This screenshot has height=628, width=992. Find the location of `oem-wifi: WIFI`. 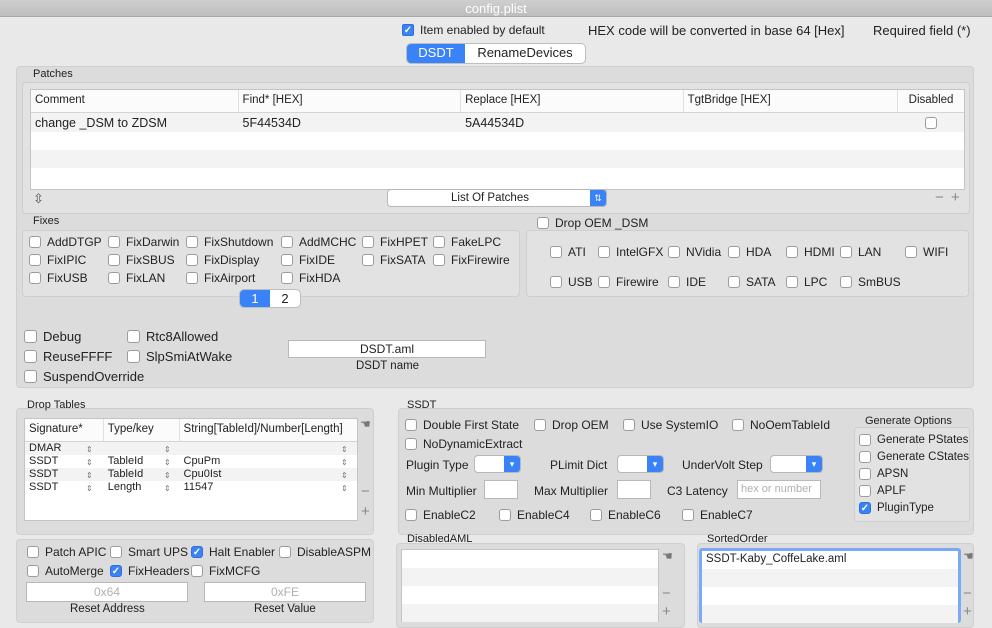

oem-wifi: WIFI is located at coordinates (926, 252).